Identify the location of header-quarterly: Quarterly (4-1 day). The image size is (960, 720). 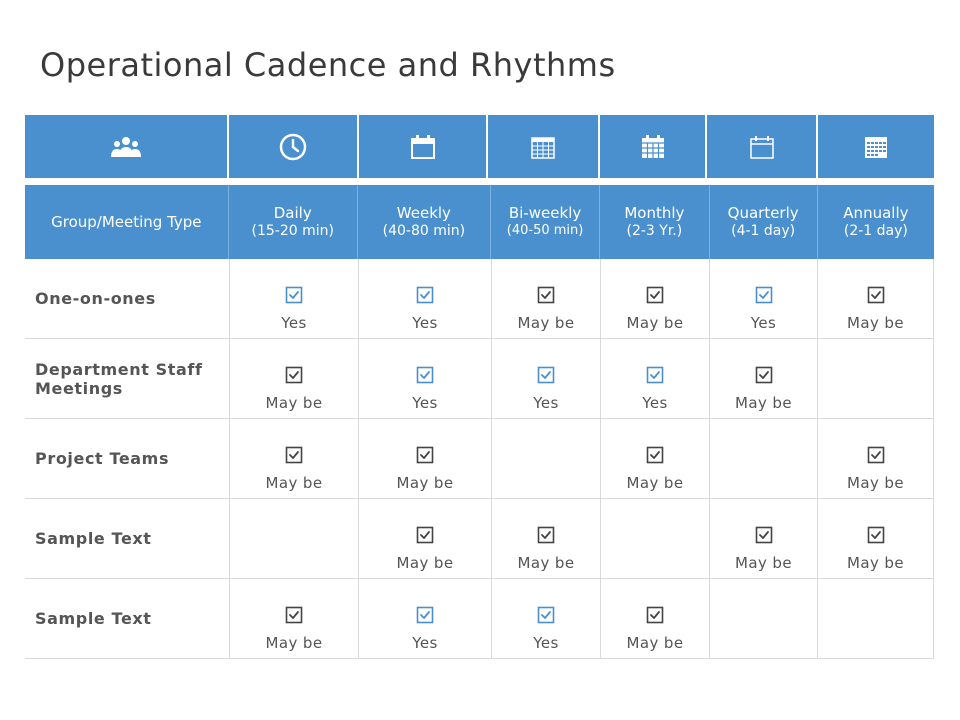
(762, 222).